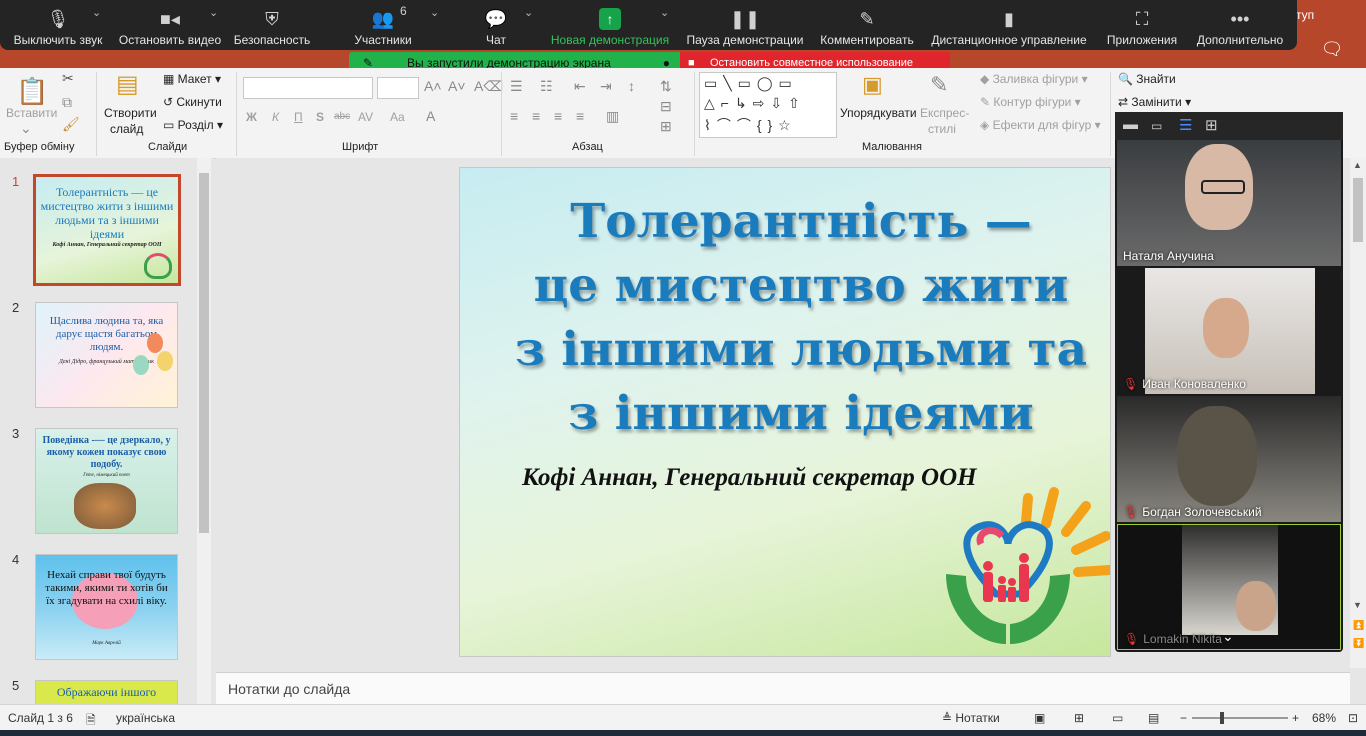 This screenshot has height=736, width=1366. What do you see at coordinates (130, 113) in the screenshot?
I see `new-slide-button: Створити` at bounding box center [130, 113].